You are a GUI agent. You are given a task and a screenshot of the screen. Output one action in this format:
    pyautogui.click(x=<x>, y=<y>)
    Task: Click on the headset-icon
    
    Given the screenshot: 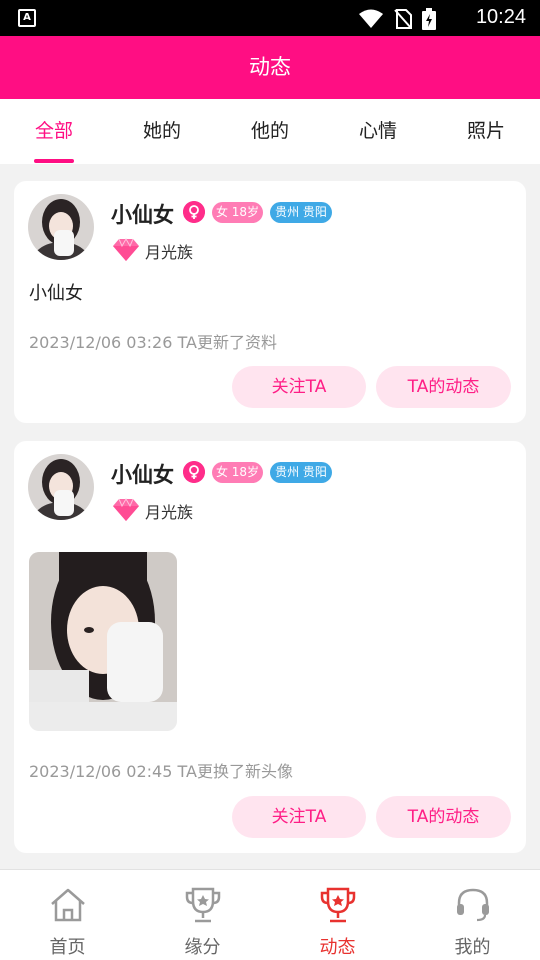 What is the action you would take?
    pyautogui.click(x=473, y=905)
    